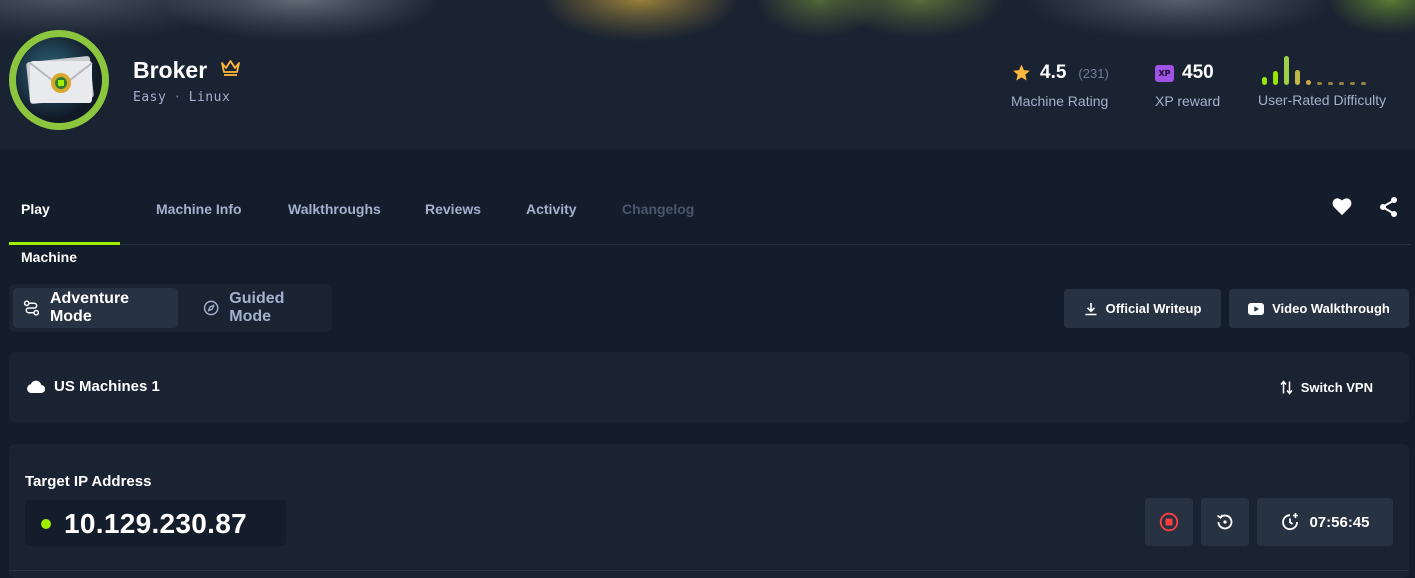 The width and height of the screenshot is (1415, 578). What do you see at coordinates (1060, 85) in the screenshot?
I see `machine-rating: 4.5 (231) Machine Rating` at bounding box center [1060, 85].